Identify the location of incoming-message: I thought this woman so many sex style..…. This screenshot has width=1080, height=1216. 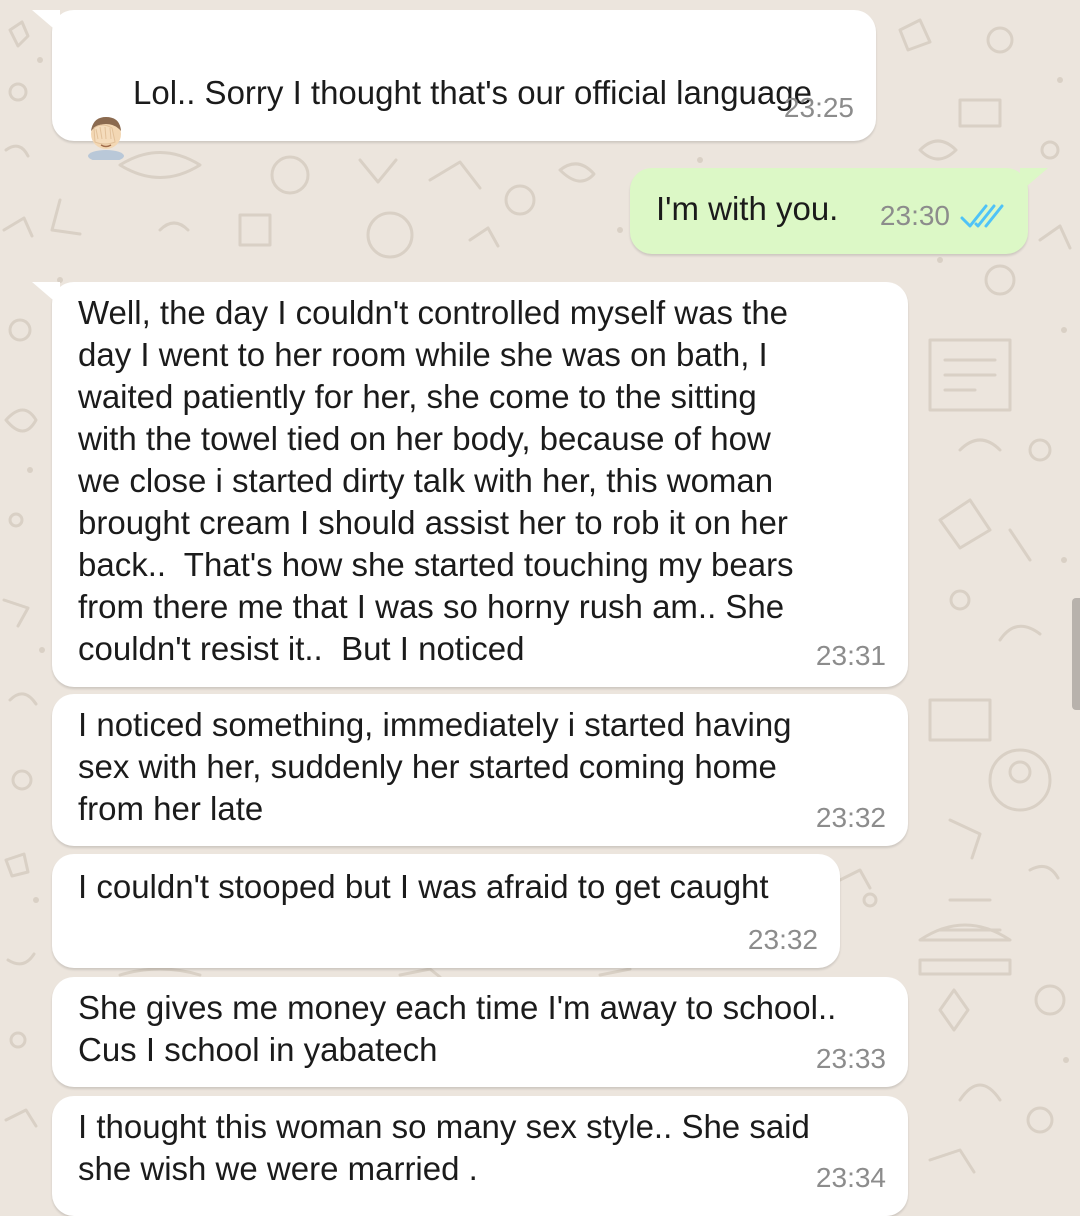
(480, 1156).